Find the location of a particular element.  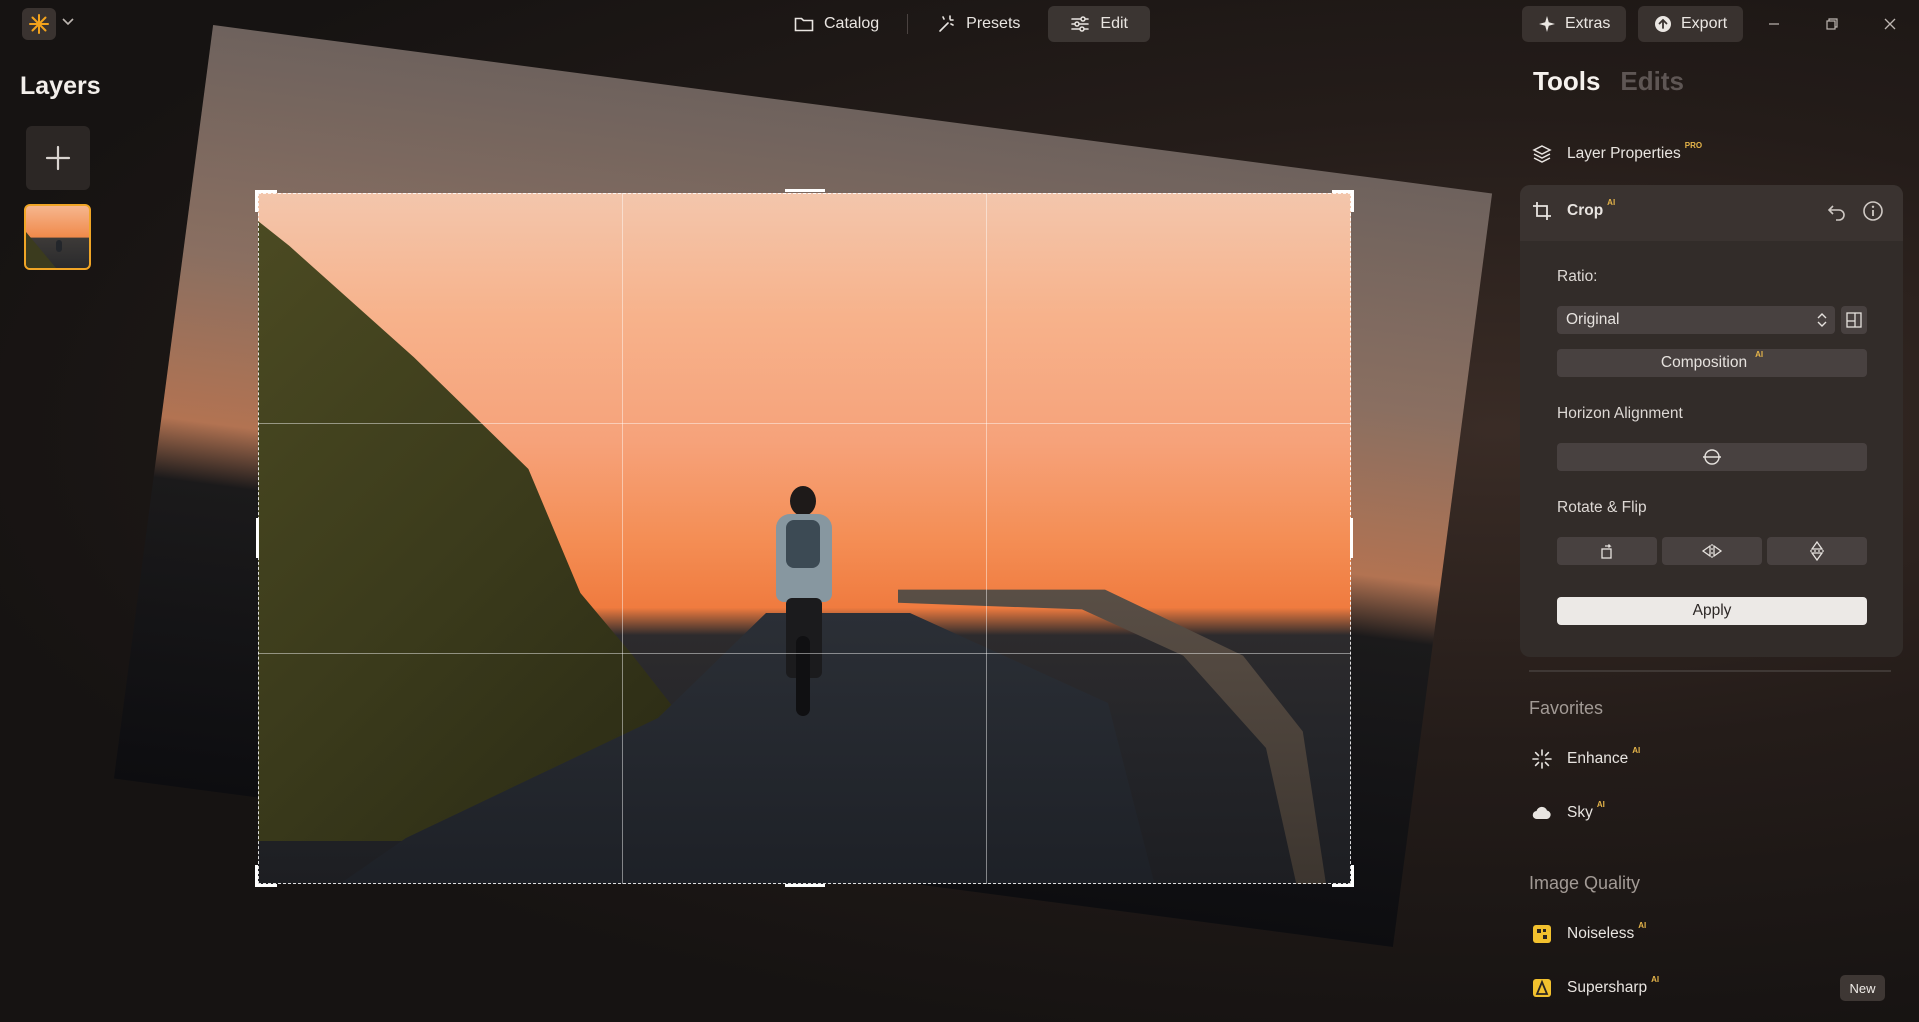

composition-label: Composition is located at coordinates (1704, 362).